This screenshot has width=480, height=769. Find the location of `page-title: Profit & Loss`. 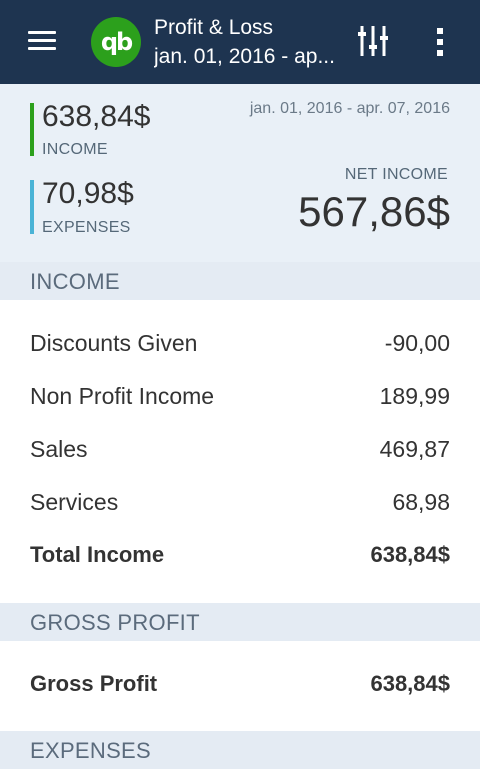

page-title: Profit & Loss is located at coordinates (214, 27).